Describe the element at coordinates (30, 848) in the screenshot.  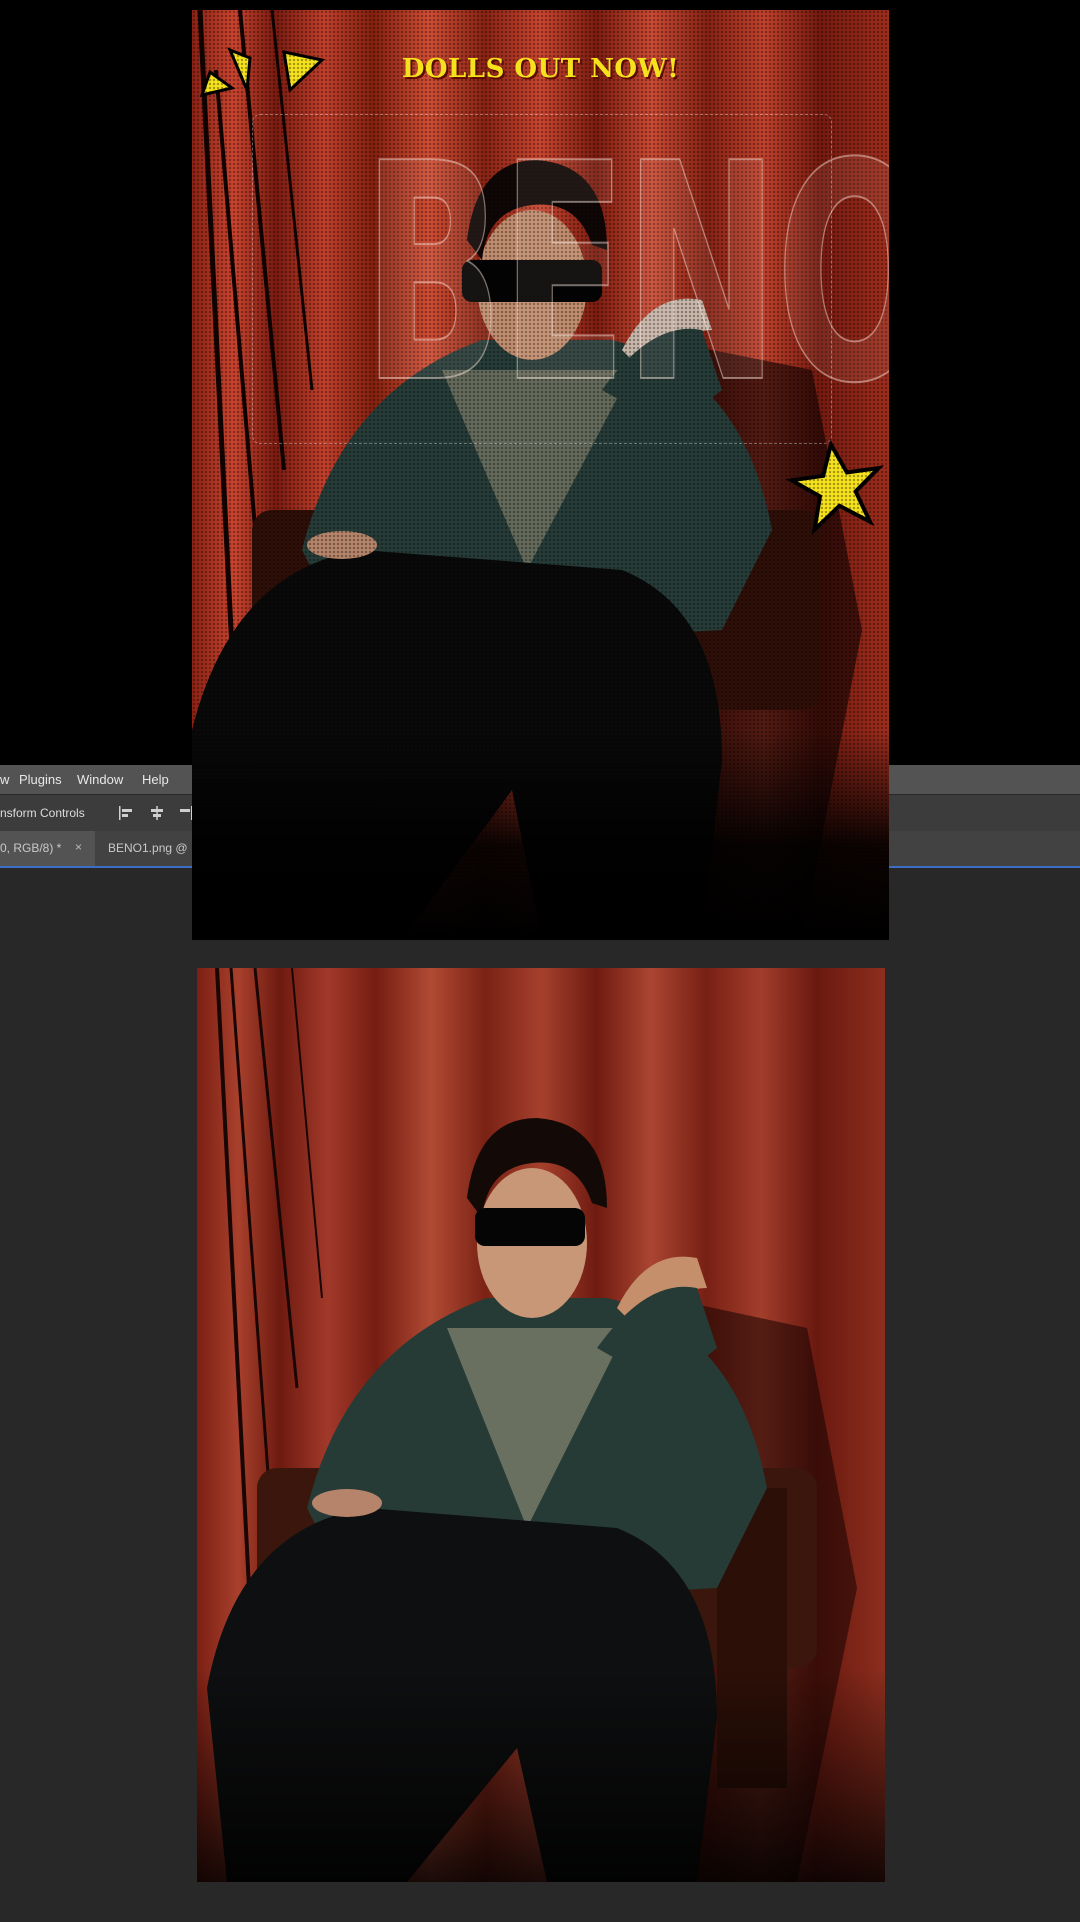
I see `document-tab-active: 0, RGB/8) *` at that location.